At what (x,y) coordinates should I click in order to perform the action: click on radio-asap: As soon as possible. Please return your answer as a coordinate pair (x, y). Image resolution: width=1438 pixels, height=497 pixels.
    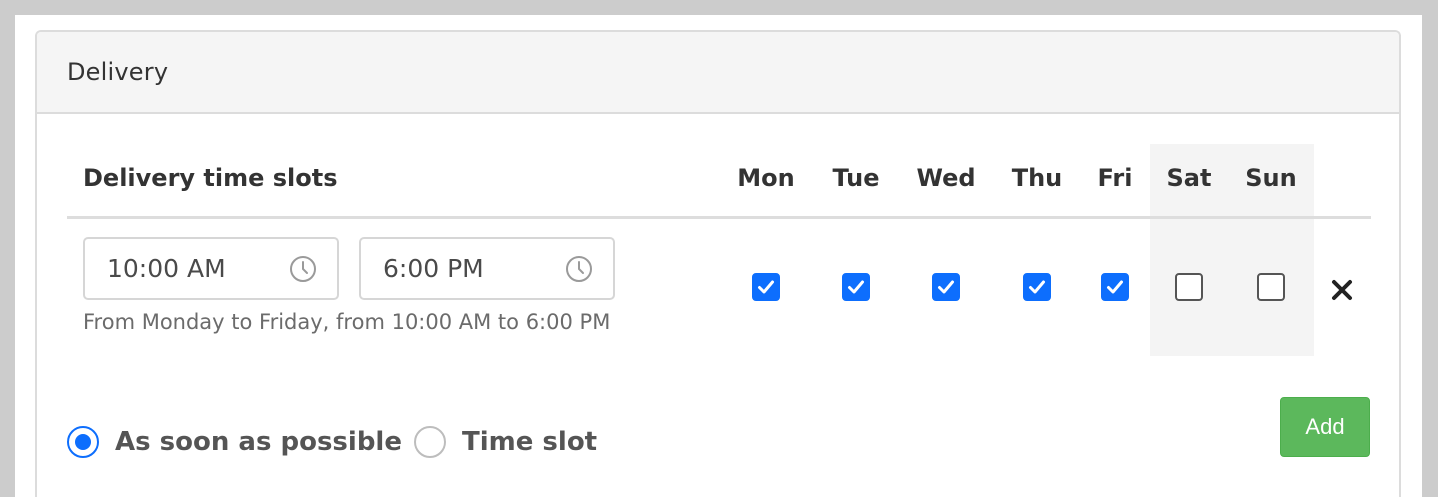
    Looking at the image, I should click on (234, 442).